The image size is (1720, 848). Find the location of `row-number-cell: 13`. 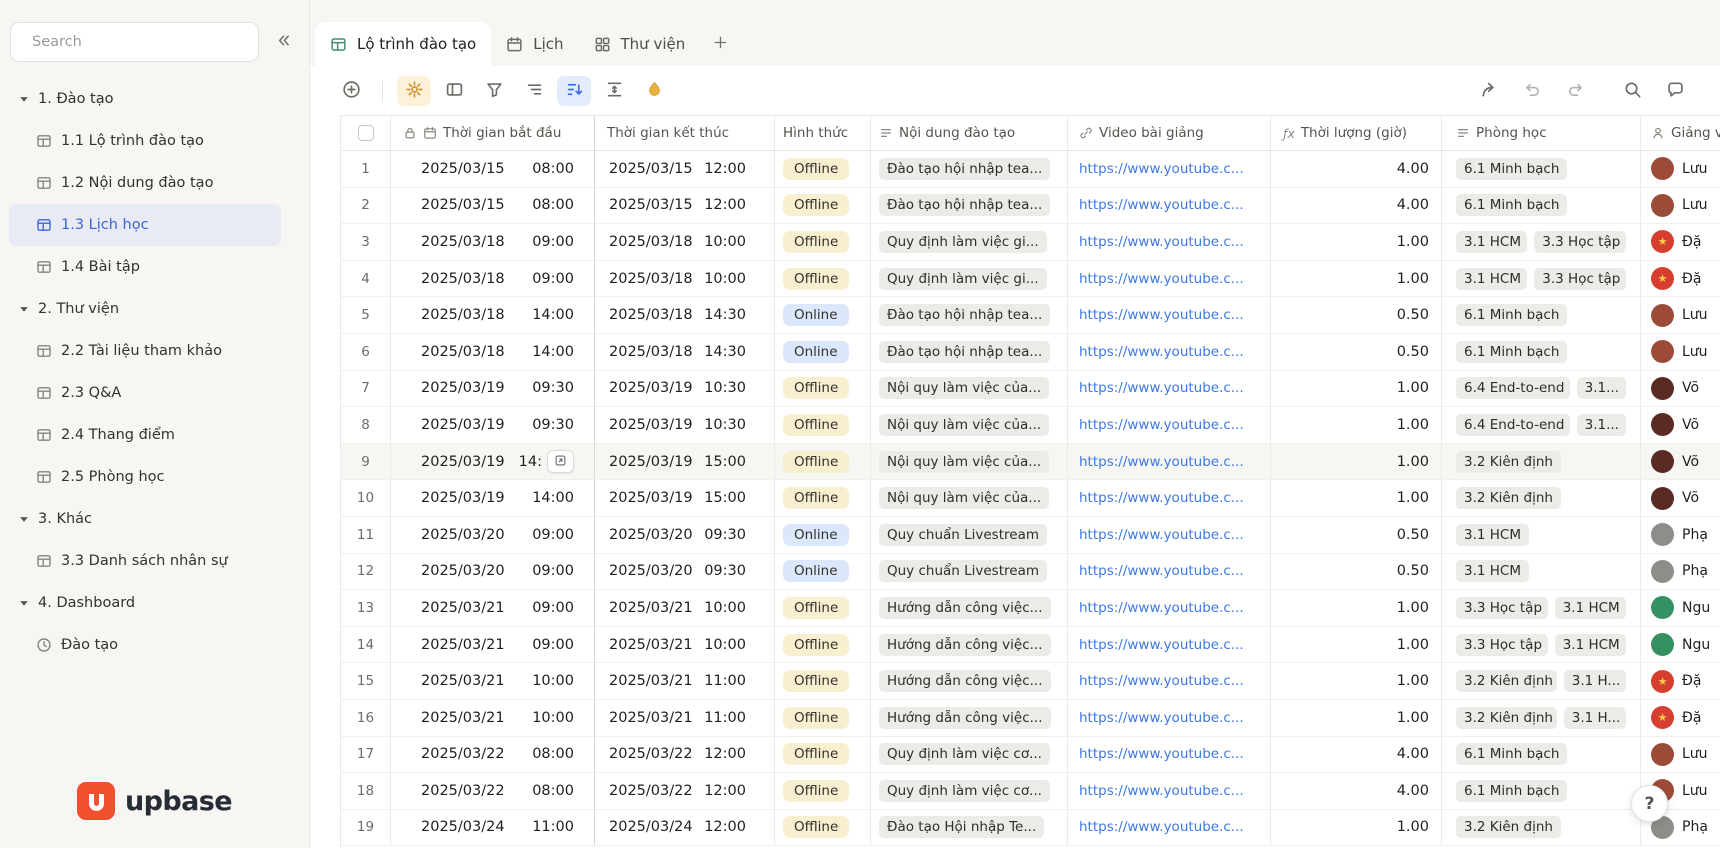

row-number-cell: 13 is located at coordinates (366, 608).